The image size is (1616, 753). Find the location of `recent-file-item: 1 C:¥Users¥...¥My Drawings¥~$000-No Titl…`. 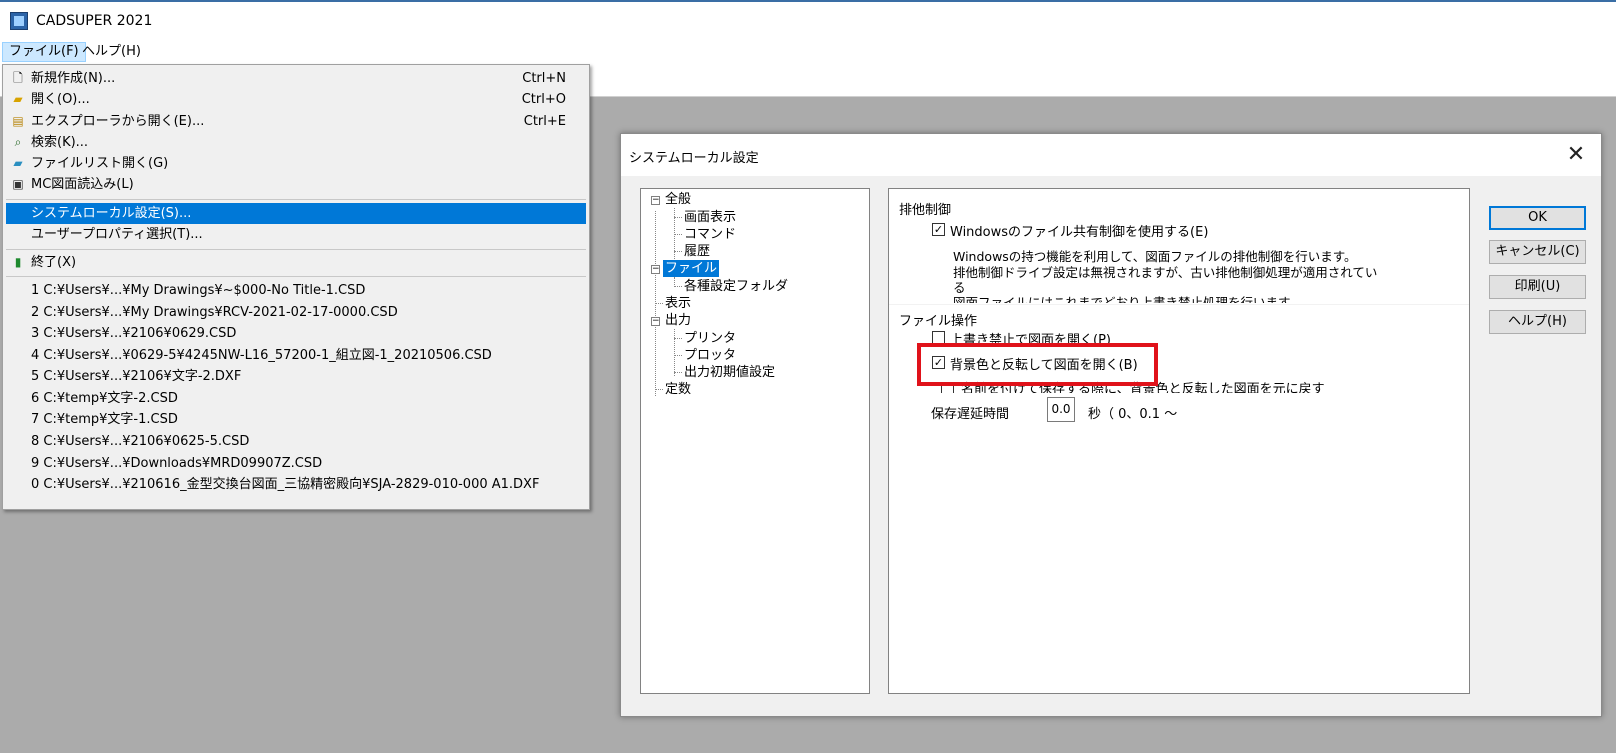

recent-file-item: 1 C:¥Users¥...¥My Drawings¥~$000-No Titl… is located at coordinates (296, 290).